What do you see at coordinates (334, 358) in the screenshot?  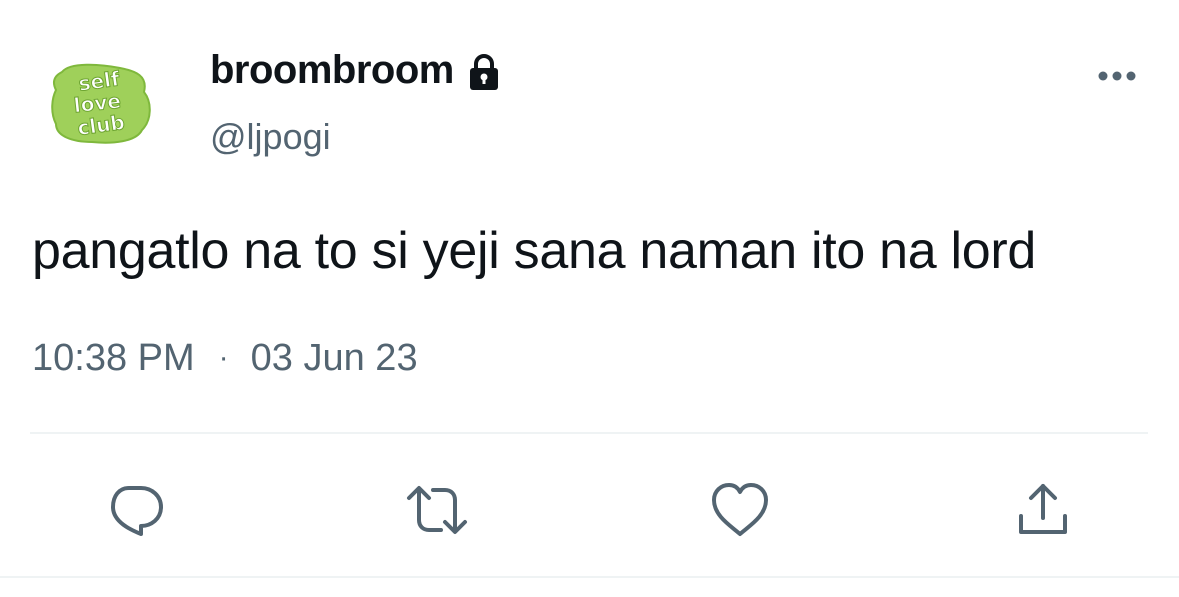 I see `tweet-date: 03 Jun 23` at bounding box center [334, 358].